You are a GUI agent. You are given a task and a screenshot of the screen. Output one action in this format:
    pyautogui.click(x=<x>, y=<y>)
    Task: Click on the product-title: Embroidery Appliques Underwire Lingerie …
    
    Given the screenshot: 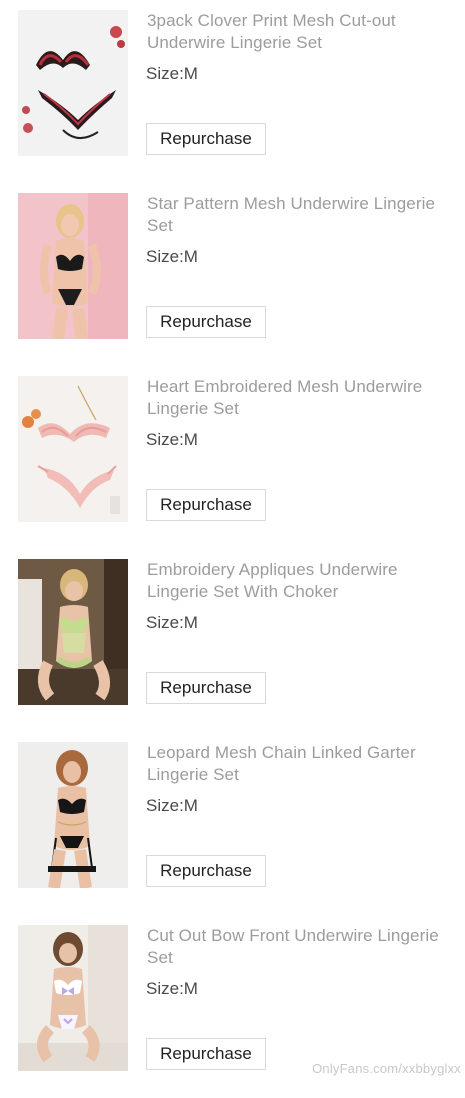 What is the action you would take?
    pyautogui.click(x=302, y=581)
    